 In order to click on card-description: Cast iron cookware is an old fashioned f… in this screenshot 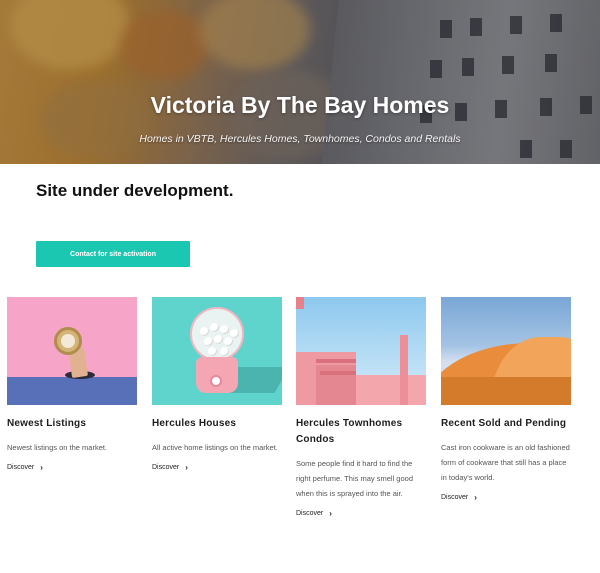, I will do `click(505, 462)`.